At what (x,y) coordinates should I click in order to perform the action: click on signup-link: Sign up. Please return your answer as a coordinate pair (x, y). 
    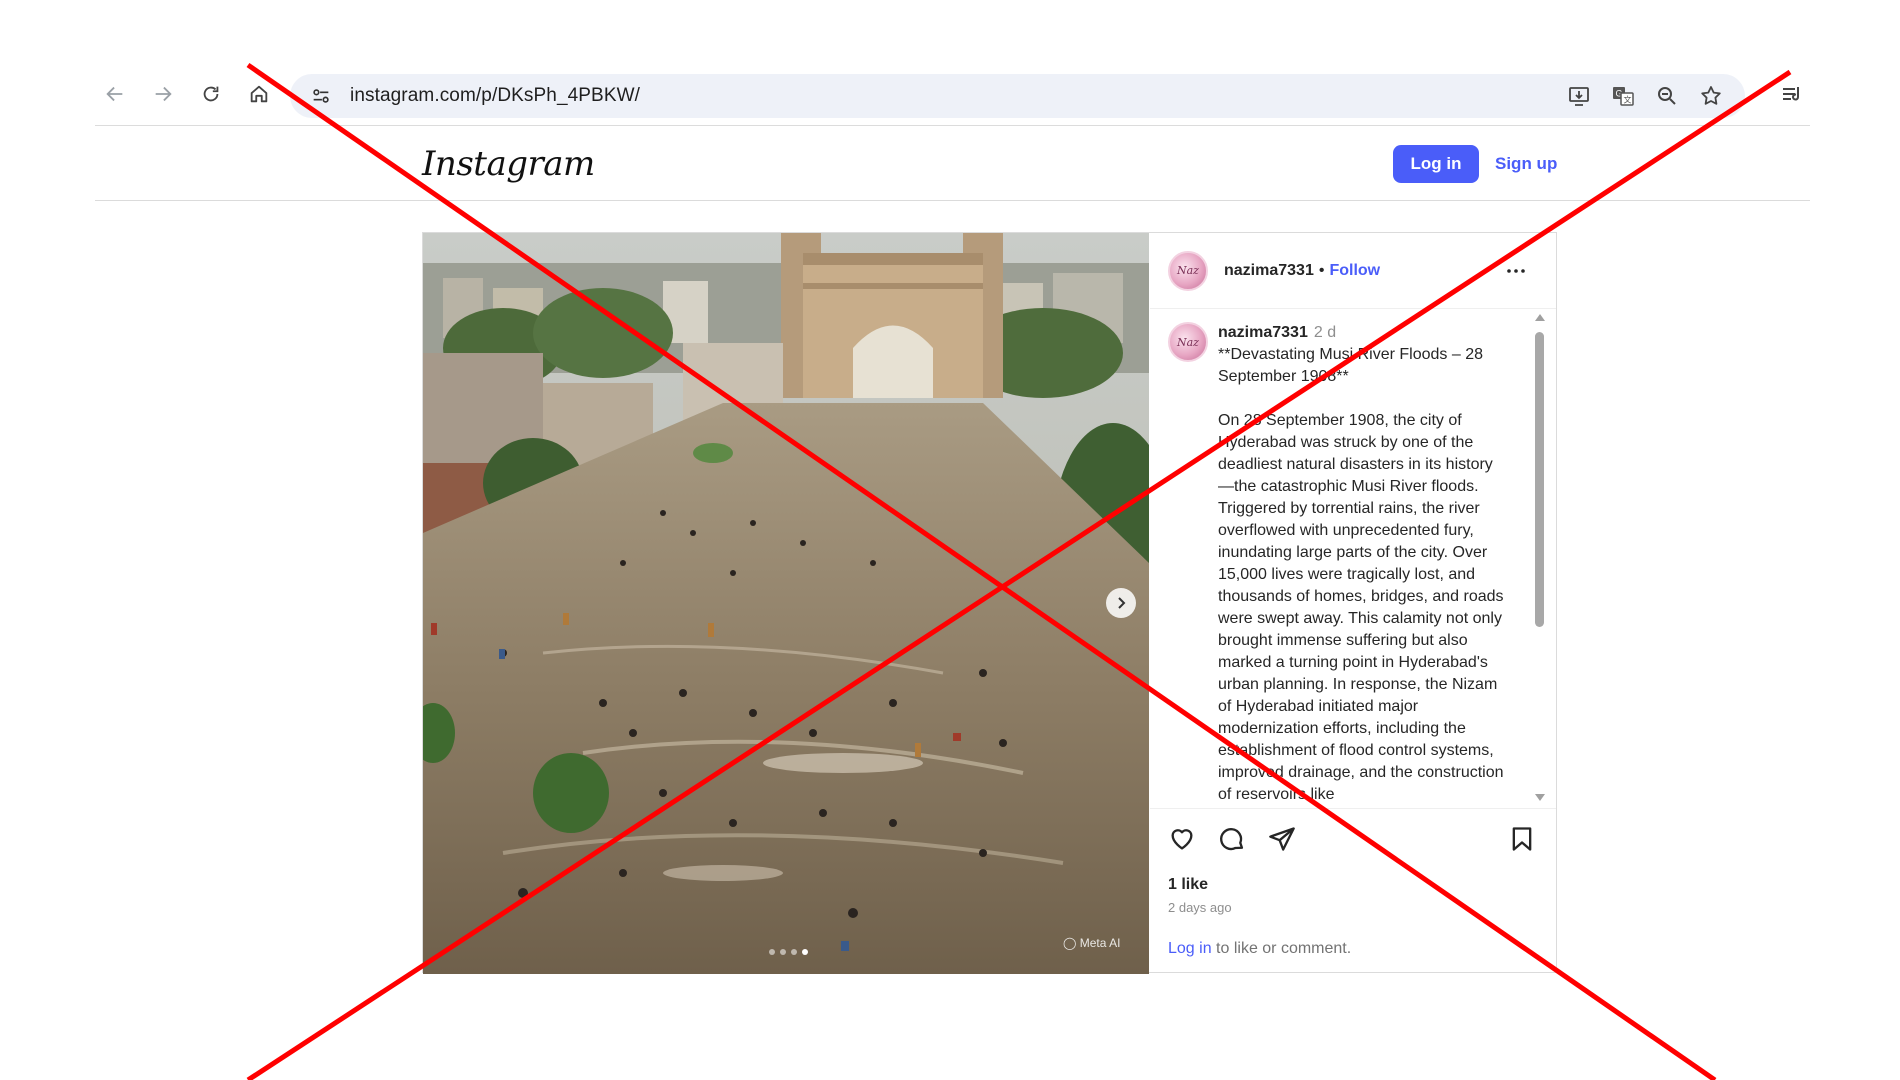
    Looking at the image, I should click on (1526, 164).